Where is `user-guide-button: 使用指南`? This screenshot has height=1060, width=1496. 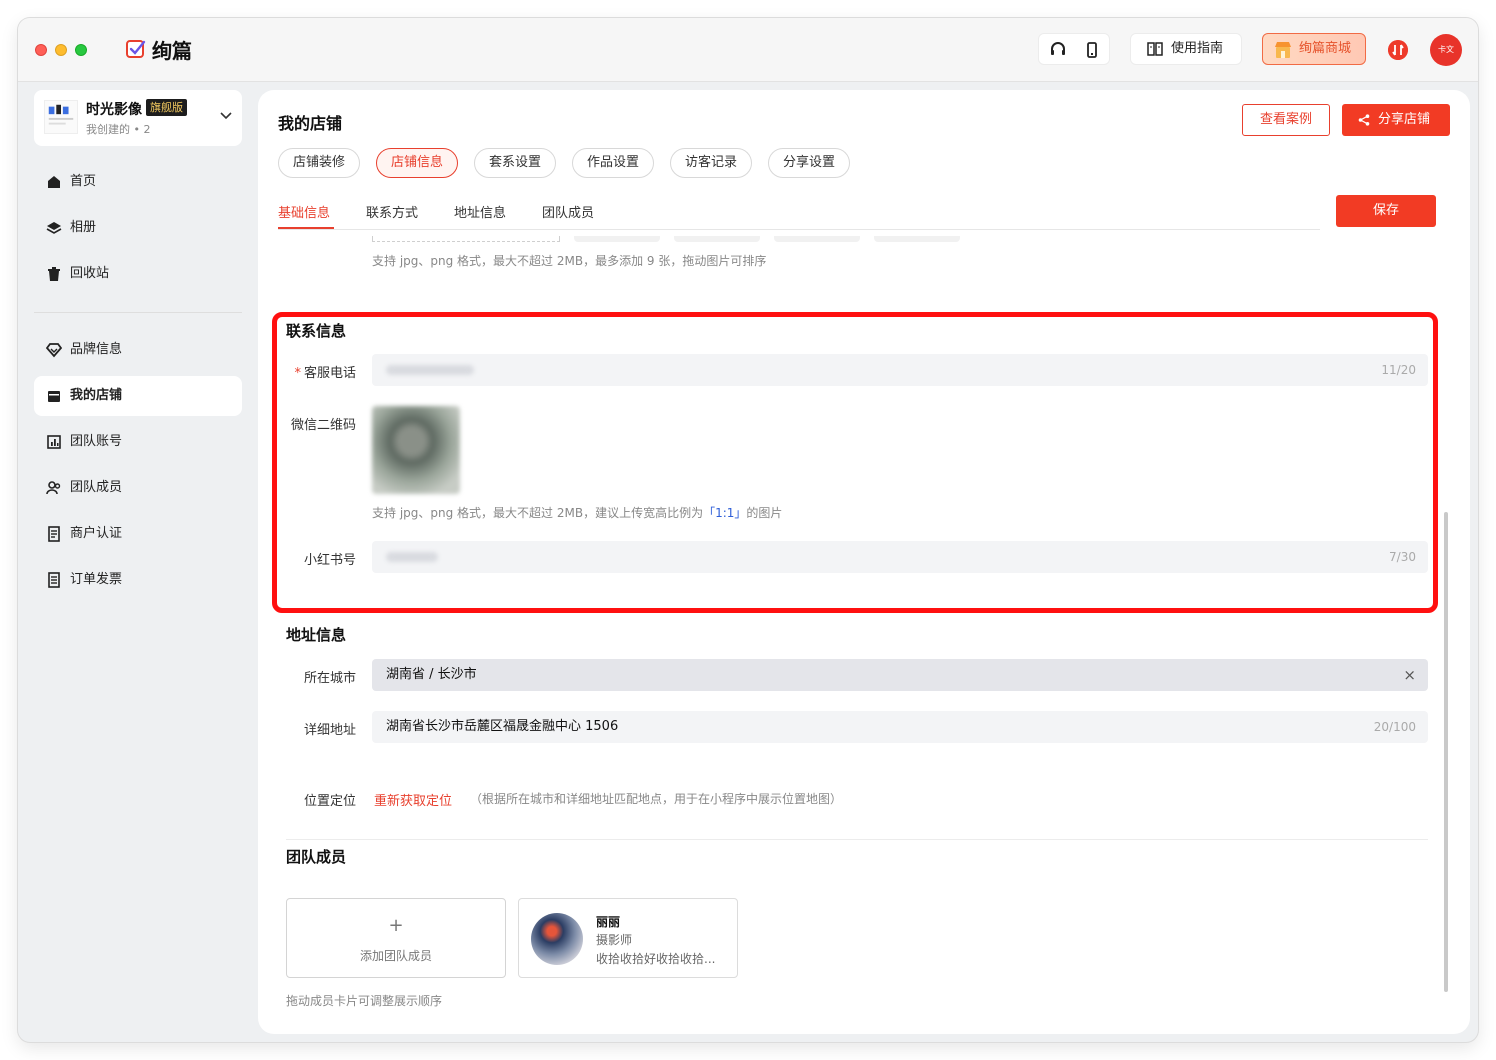 user-guide-button: 使用指南 is located at coordinates (1186, 49).